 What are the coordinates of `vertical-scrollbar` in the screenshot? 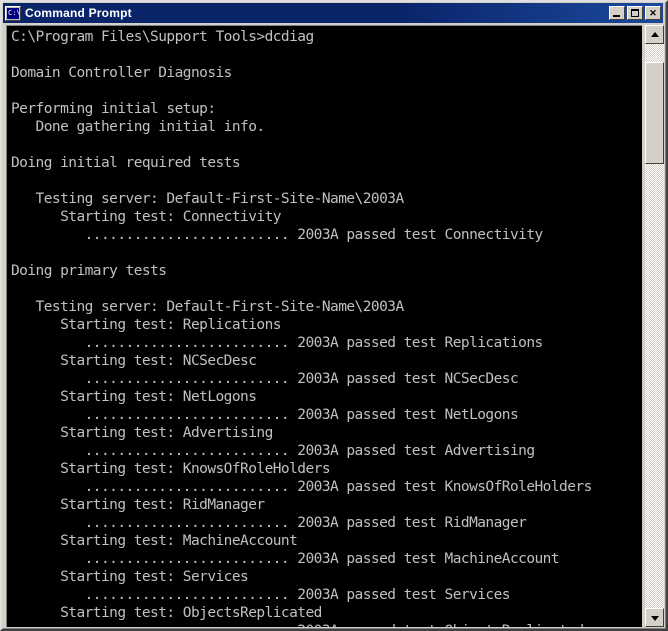 It's located at (654, 326).